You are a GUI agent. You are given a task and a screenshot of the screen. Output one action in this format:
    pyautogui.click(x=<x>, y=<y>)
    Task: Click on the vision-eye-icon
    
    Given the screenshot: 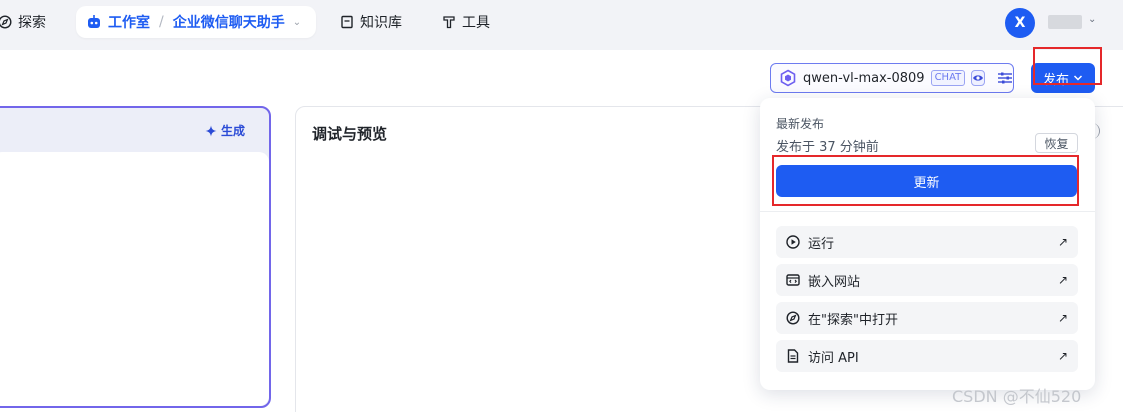 What is the action you would take?
    pyautogui.click(x=978, y=78)
    